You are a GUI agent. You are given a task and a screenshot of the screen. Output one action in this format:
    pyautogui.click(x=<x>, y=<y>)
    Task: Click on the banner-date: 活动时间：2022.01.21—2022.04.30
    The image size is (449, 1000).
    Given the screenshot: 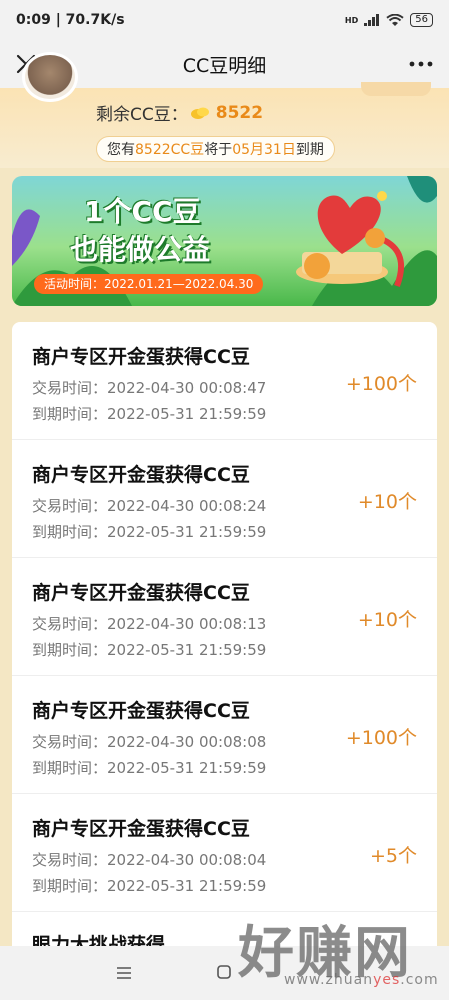 What is the action you would take?
    pyautogui.click(x=149, y=284)
    